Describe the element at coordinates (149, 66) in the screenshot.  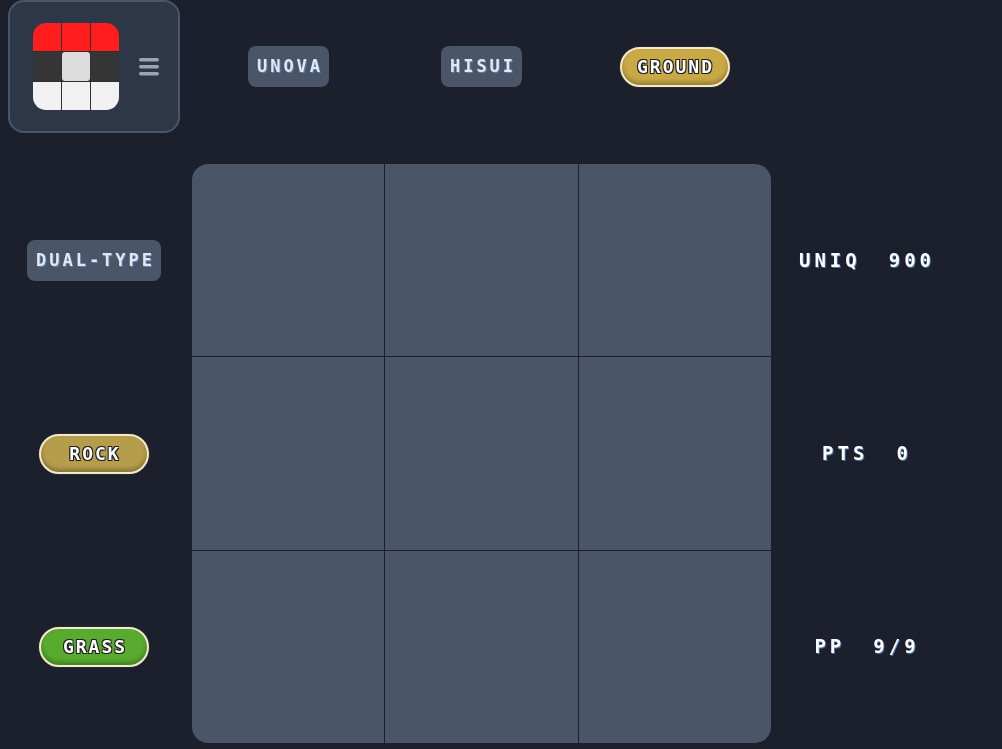
I see `menu-icon` at that location.